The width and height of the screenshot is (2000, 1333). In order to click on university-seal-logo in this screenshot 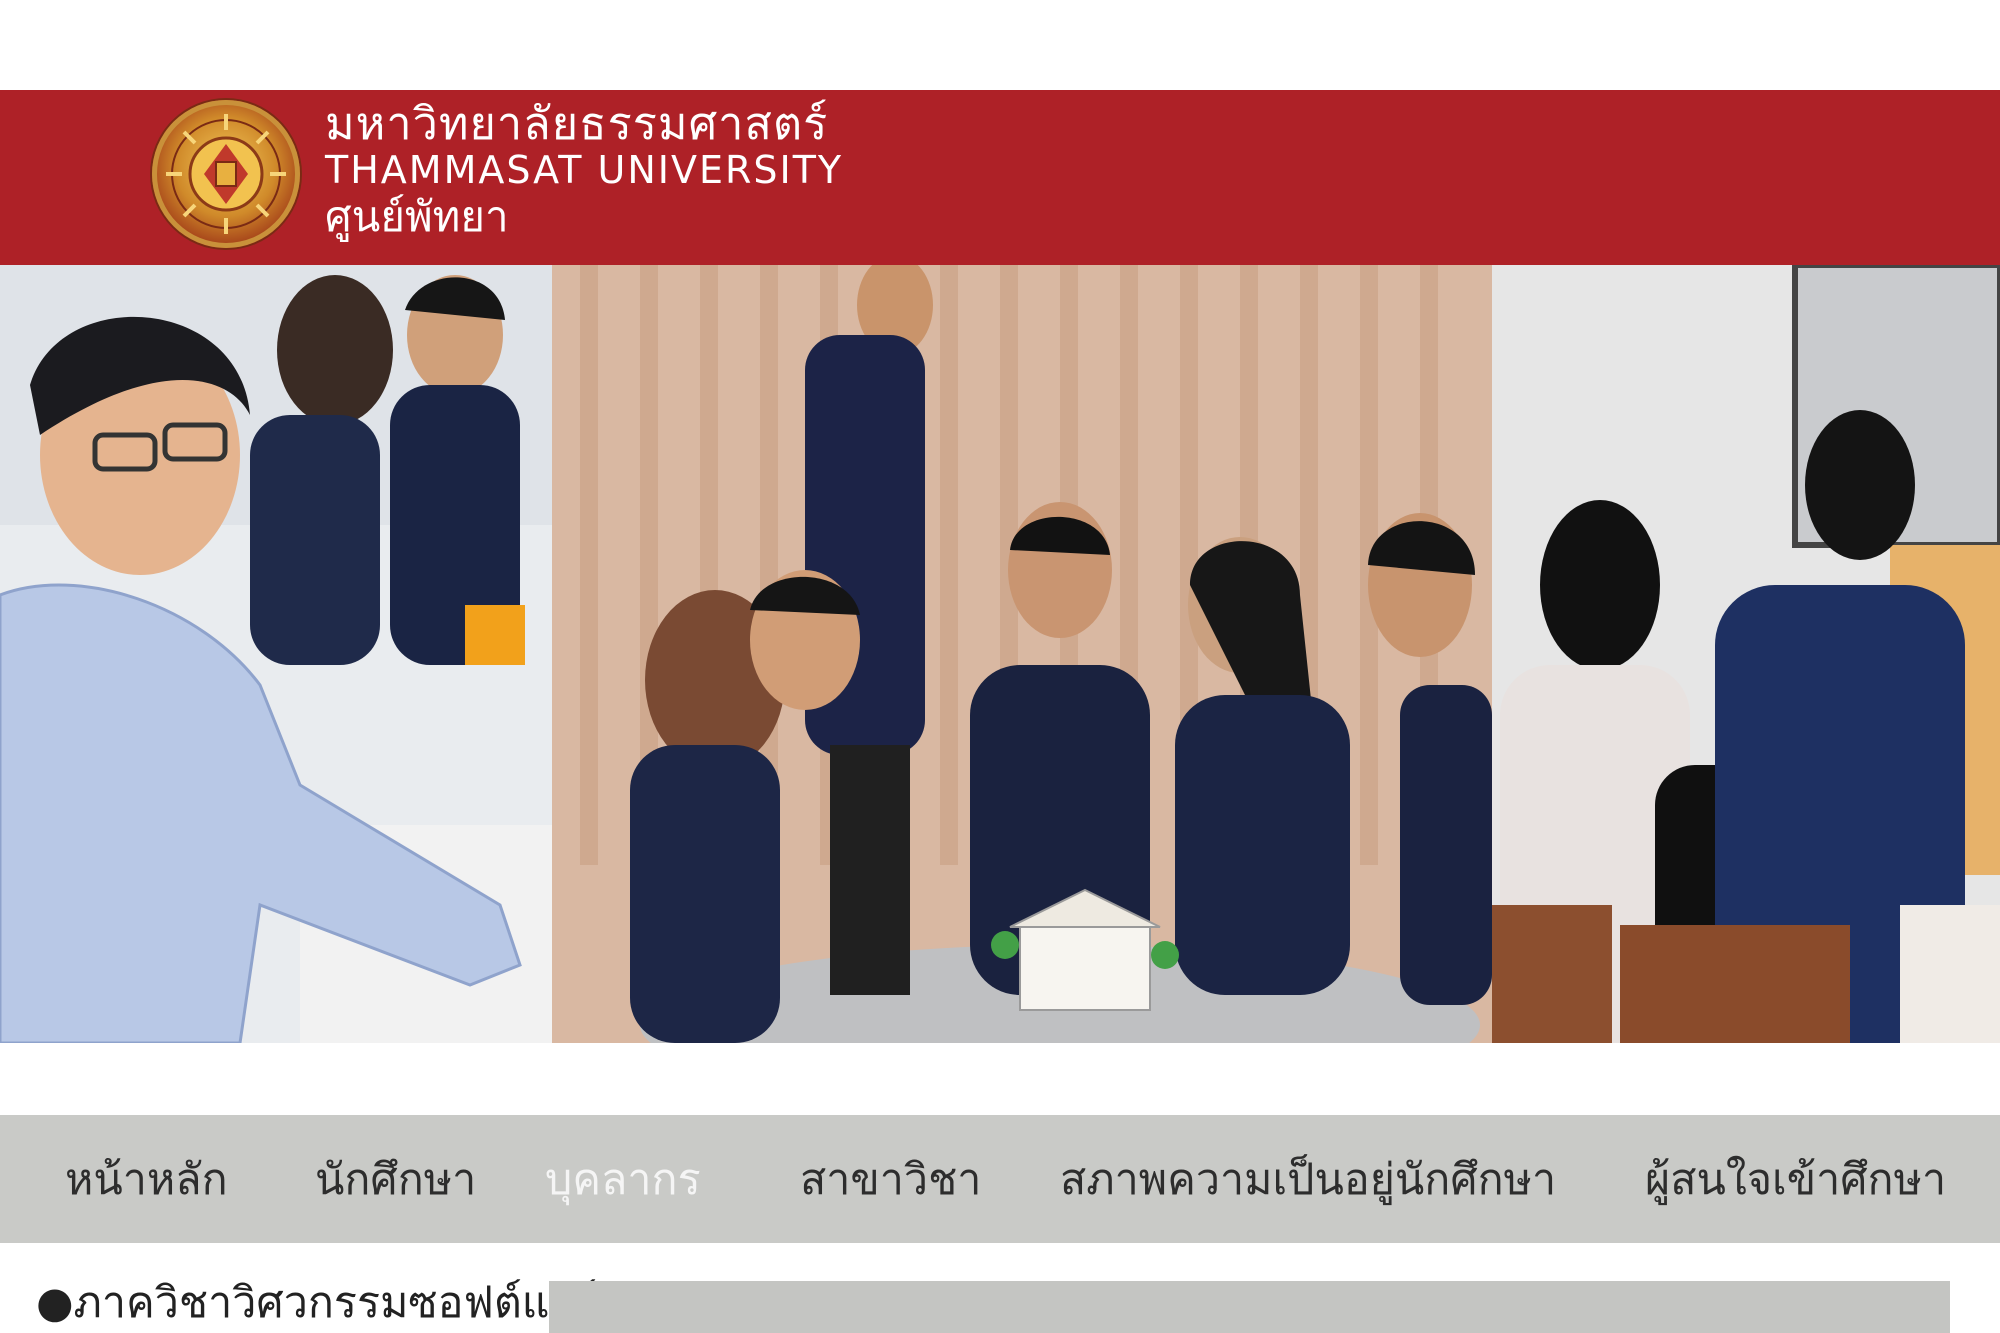, I will do `click(226, 174)`.